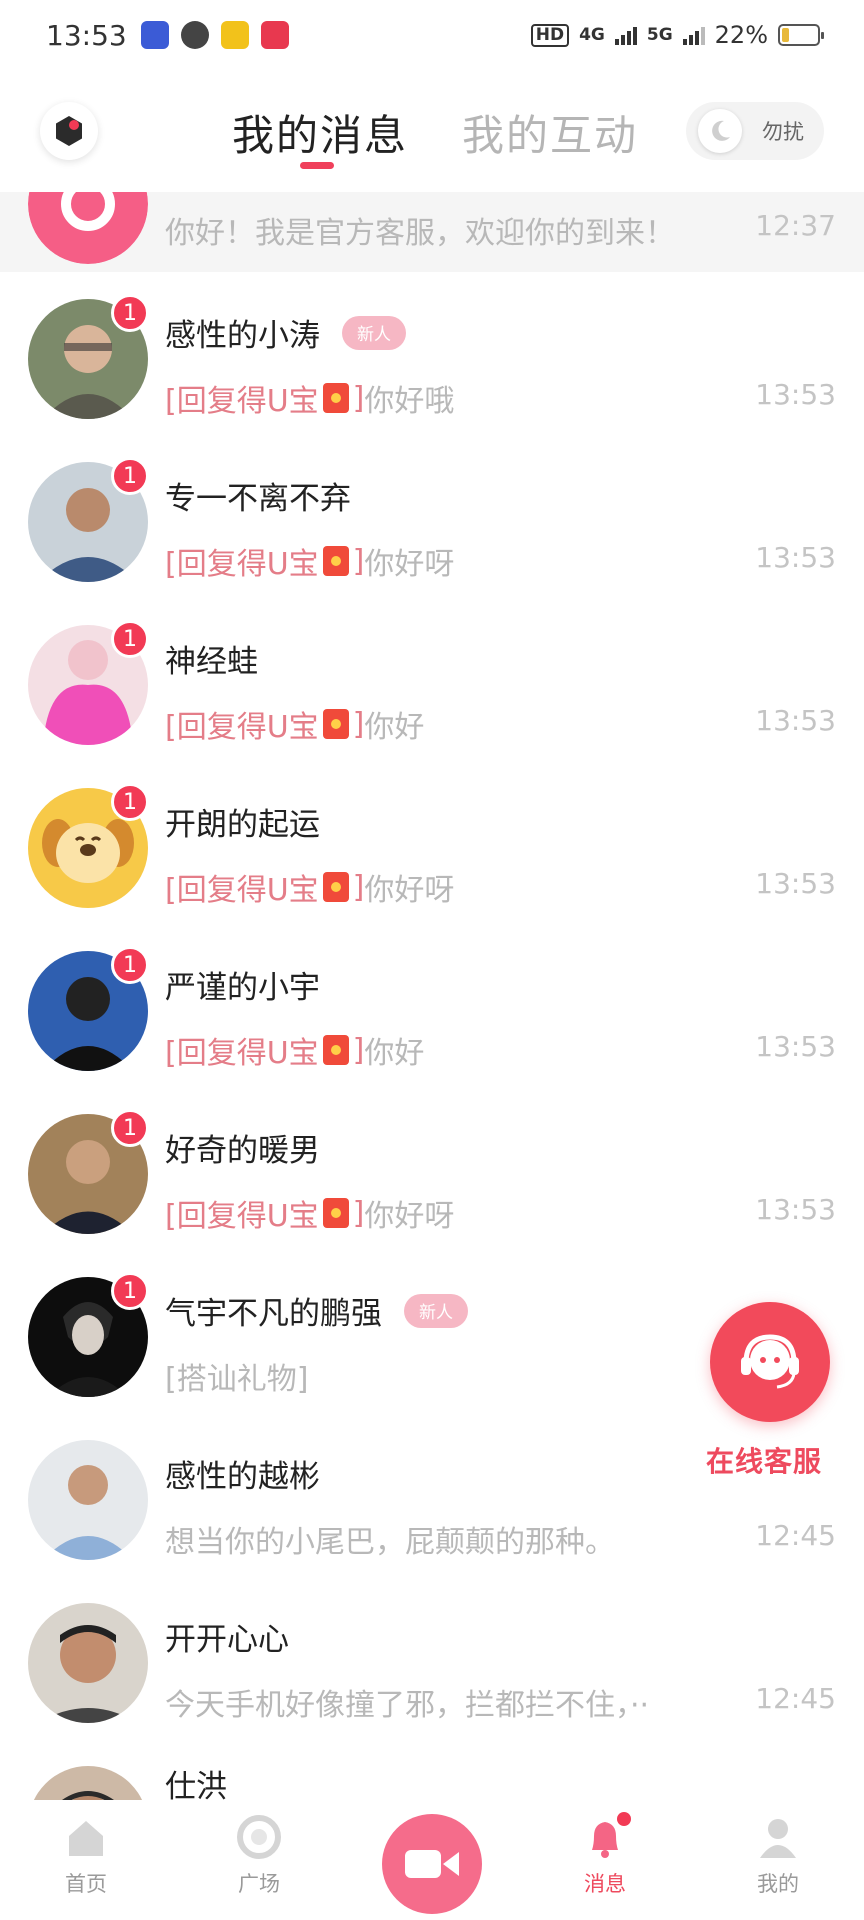  I want to click on status-time: 13:53, so click(86, 35).